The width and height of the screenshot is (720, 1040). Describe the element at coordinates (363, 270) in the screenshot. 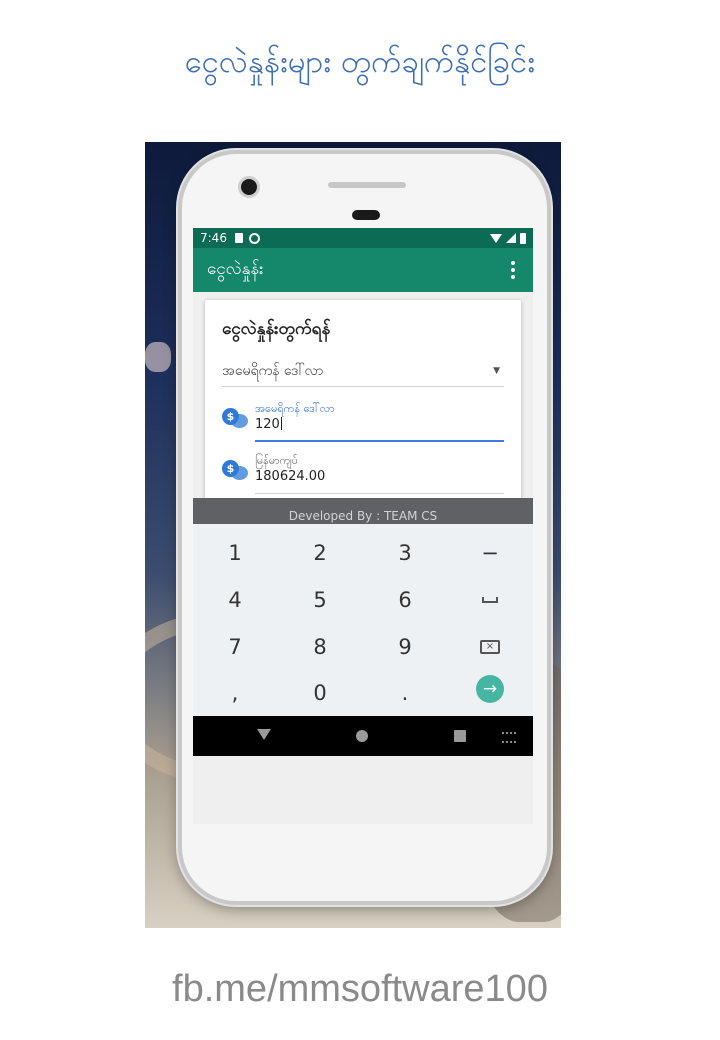

I see `app-bar: ငွေလဲနှုန်း` at that location.